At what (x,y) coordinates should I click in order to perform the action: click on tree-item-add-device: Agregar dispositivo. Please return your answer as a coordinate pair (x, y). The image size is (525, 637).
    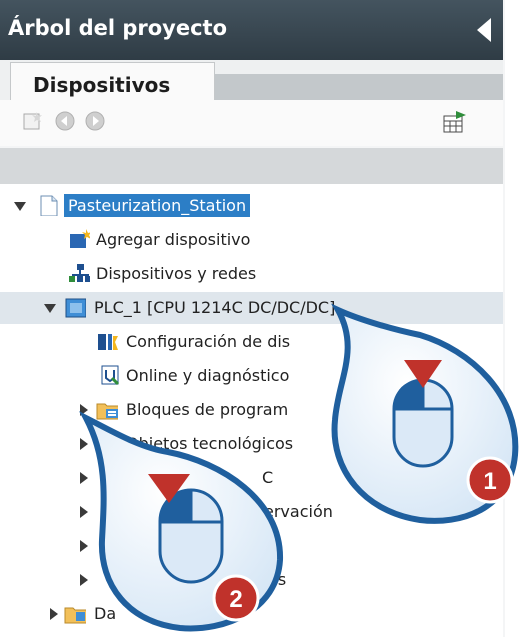
    Looking at the image, I should click on (251, 240).